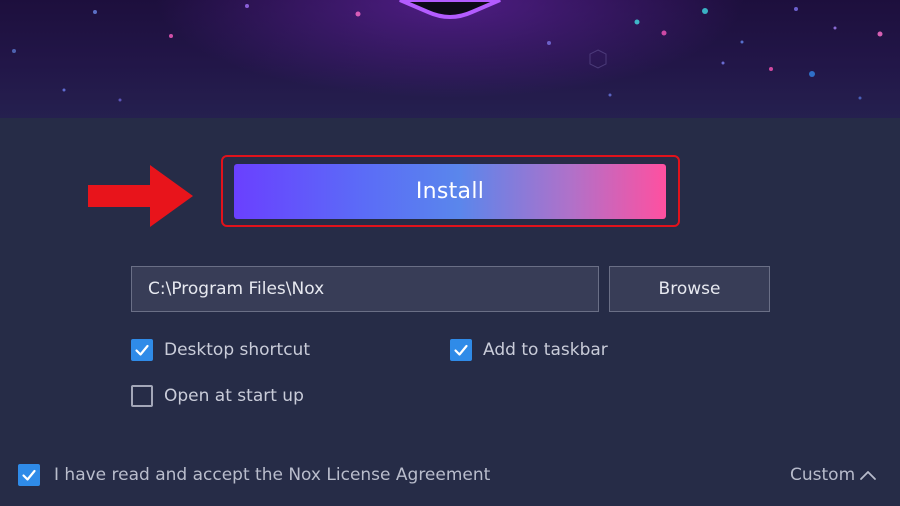  What do you see at coordinates (868, 475) in the screenshot?
I see `chevron-up-icon` at bounding box center [868, 475].